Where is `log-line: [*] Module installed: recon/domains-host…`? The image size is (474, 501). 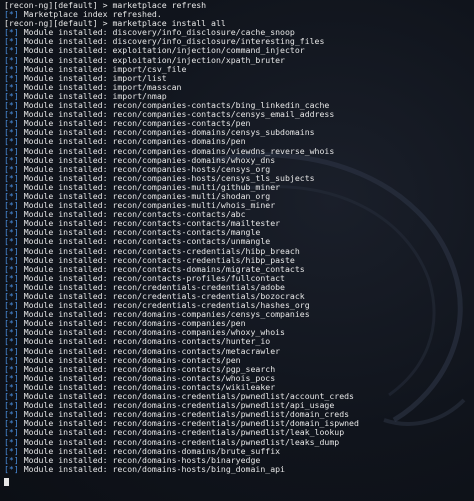
log-line: [*] Module installed: recon/domains-host… is located at coordinates (239, 468).